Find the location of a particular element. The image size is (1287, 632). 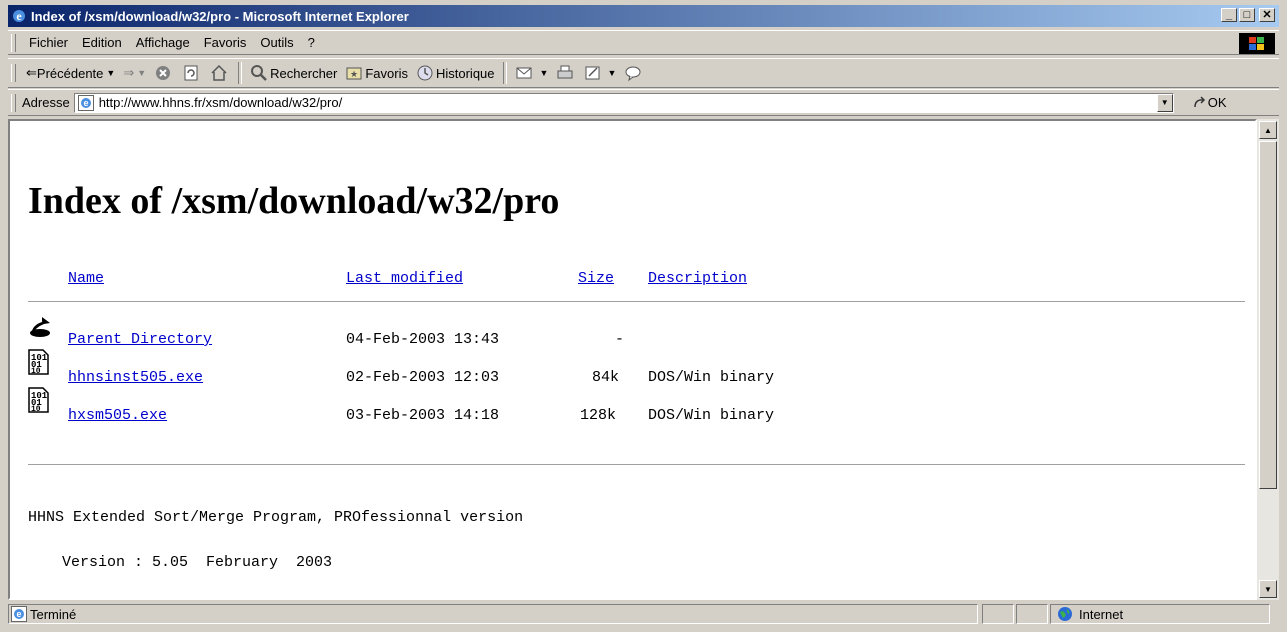

column-name-link: Name is located at coordinates (86, 278).